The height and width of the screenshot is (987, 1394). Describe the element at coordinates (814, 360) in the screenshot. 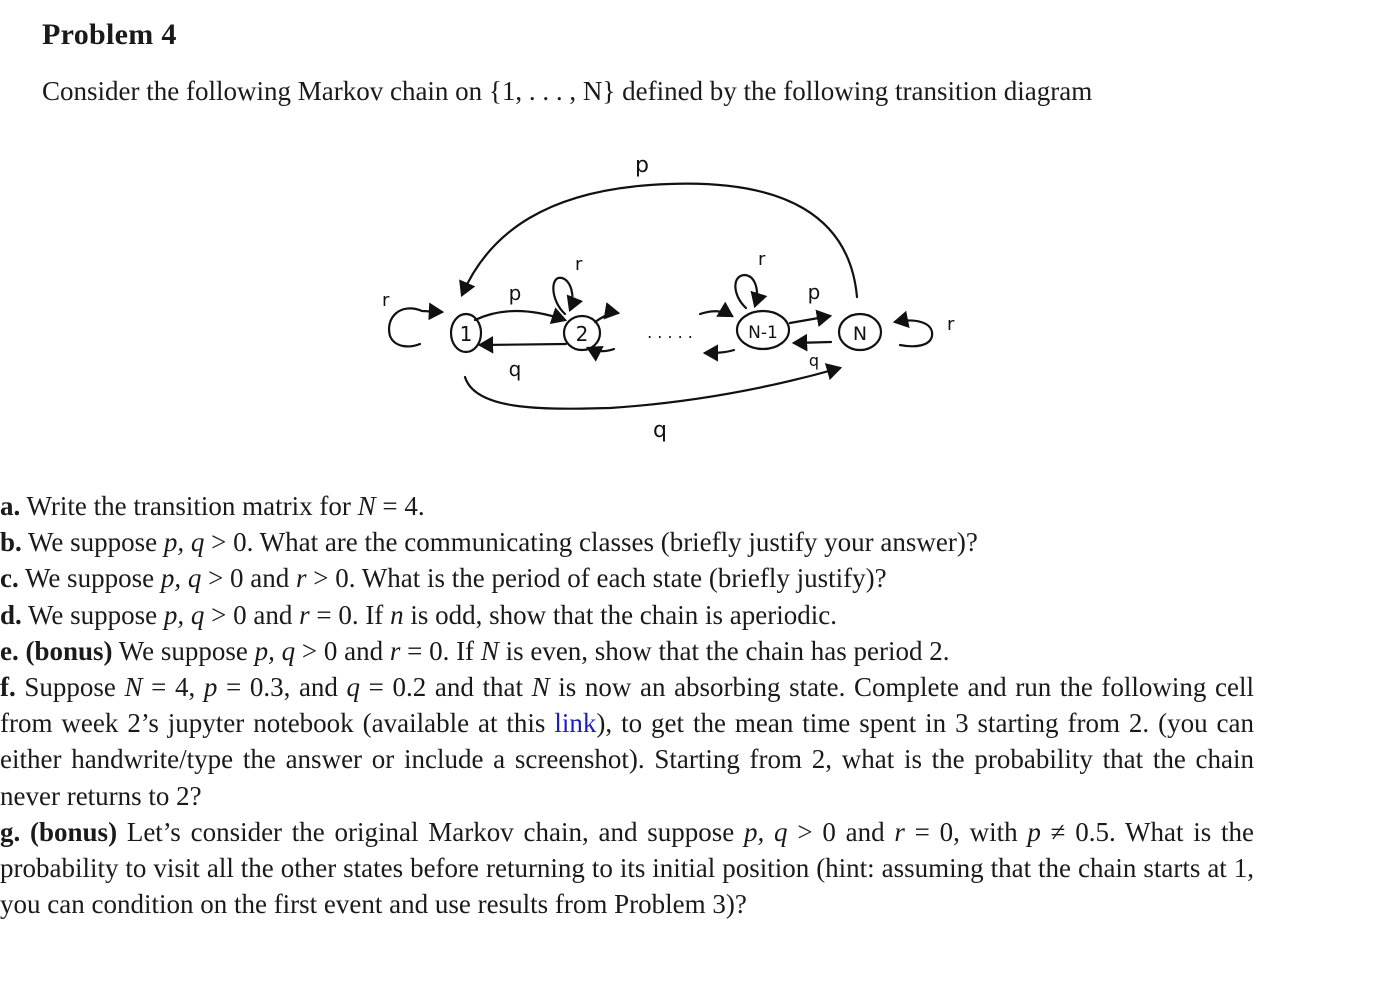

I see `edge-n-n1-label: q` at that location.